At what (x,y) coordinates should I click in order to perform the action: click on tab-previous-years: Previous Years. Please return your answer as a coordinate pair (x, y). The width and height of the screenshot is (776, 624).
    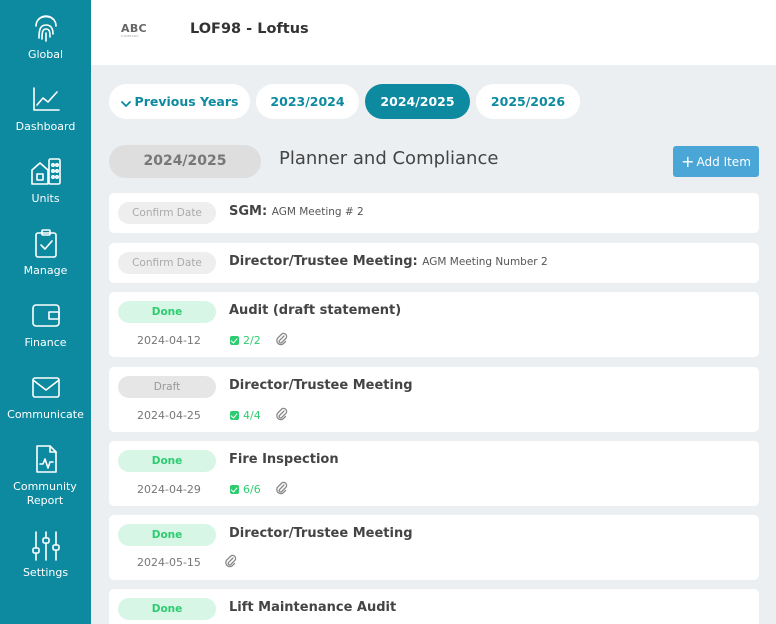
    Looking at the image, I should click on (179, 101).